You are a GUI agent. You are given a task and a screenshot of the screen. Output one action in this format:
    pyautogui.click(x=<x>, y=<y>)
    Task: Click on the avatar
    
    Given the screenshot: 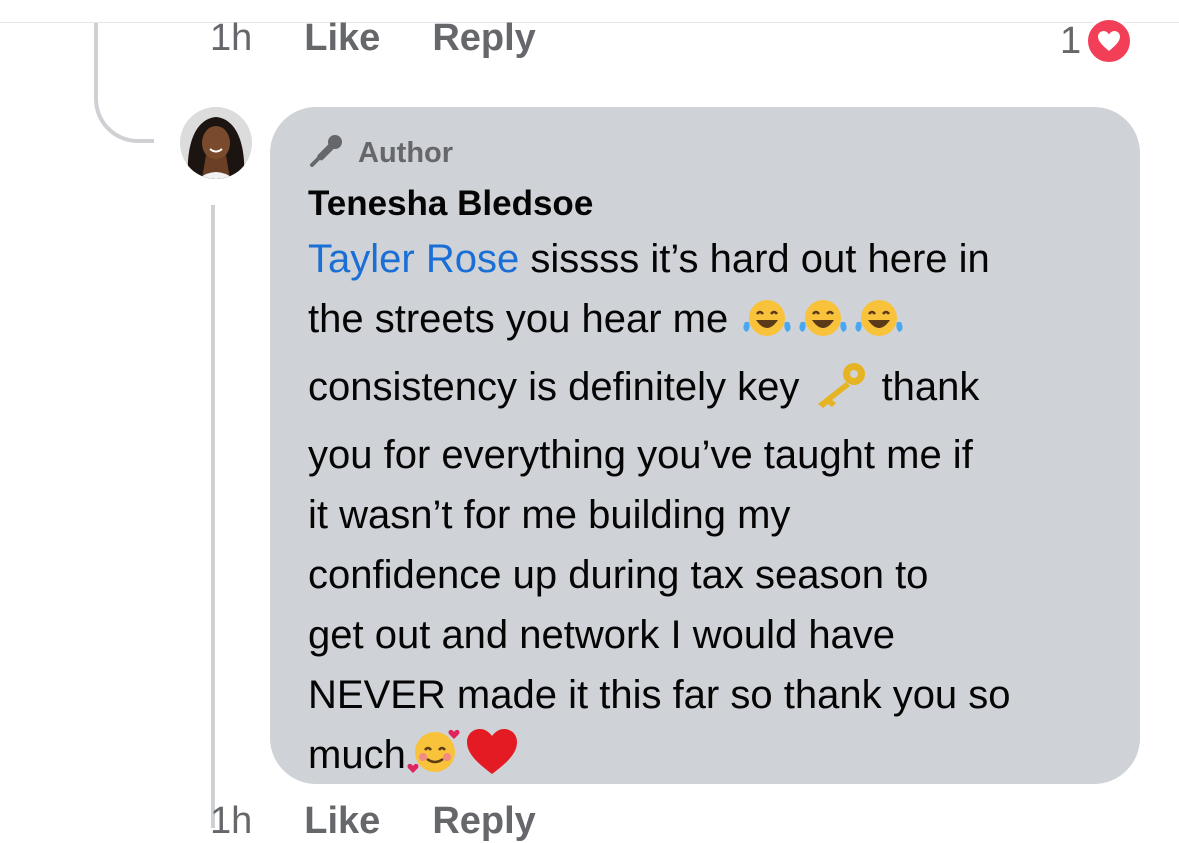 What is the action you would take?
    pyautogui.click(x=216, y=143)
    